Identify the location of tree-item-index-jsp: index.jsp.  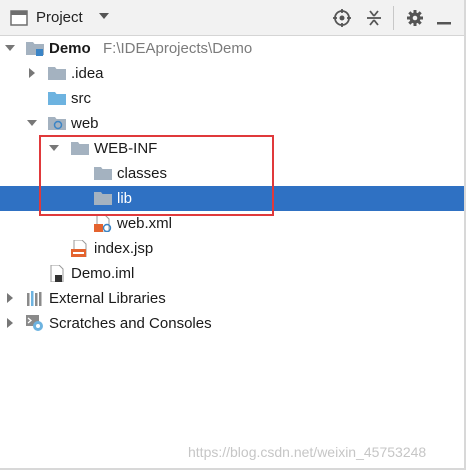
(232, 248).